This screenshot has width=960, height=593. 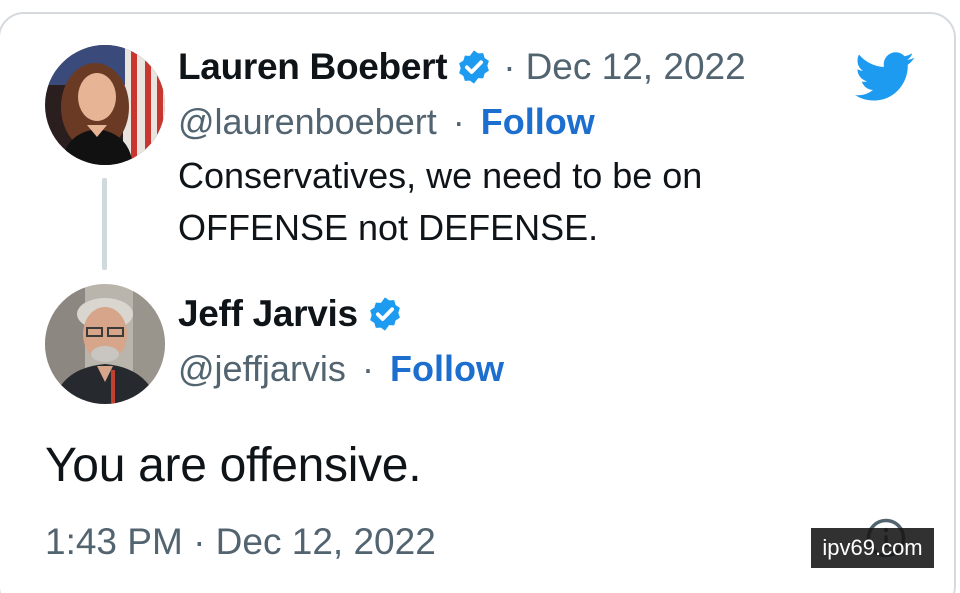 I want to click on author-handle: @laurenboebert, so click(x=307, y=121).